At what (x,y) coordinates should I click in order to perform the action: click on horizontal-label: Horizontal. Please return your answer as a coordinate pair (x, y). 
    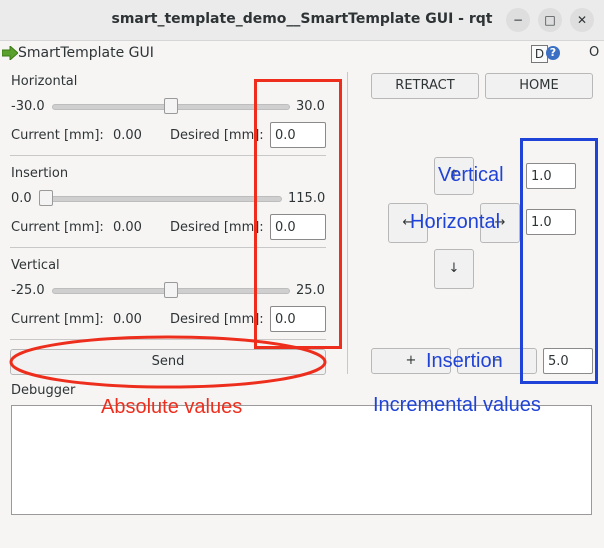
    Looking at the image, I should click on (44, 81).